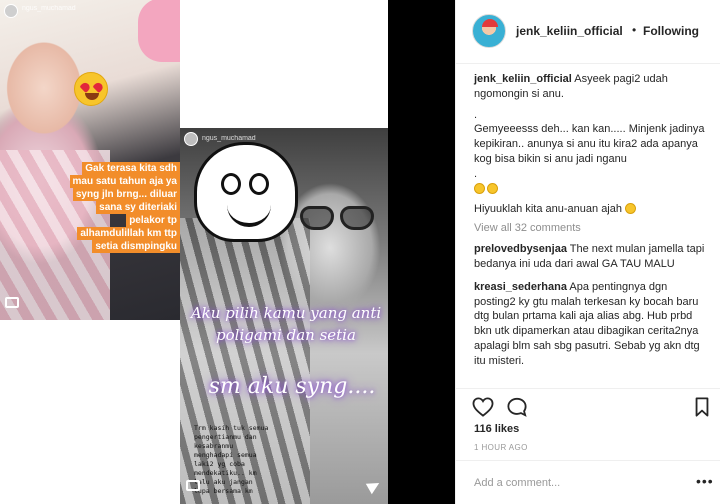  I want to click on media-letterbox, so click(421, 252).